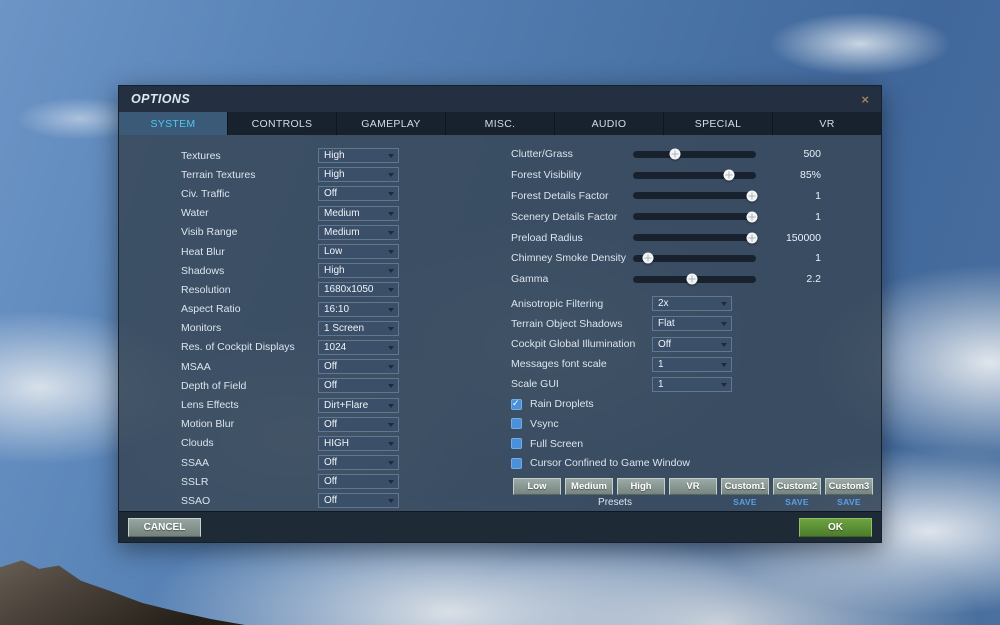  I want to click on water-dropdown: Medium, so click(358, 213).